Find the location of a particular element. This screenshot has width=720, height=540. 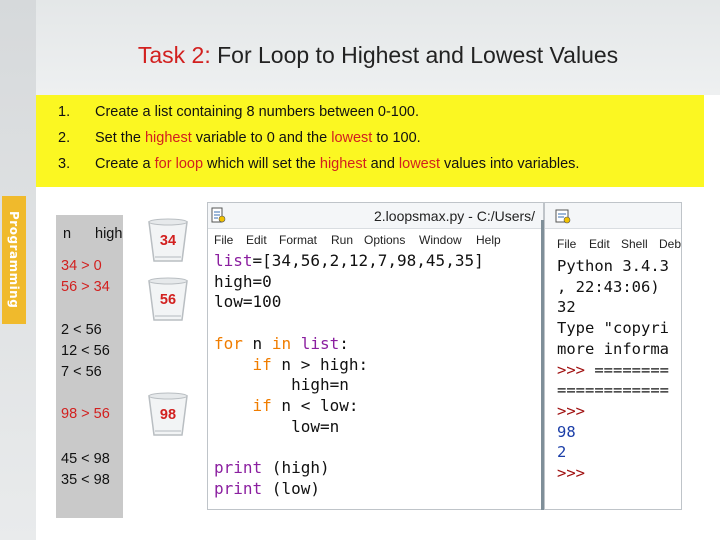

glass-cup: 34 is located at coordinates (168, 241).